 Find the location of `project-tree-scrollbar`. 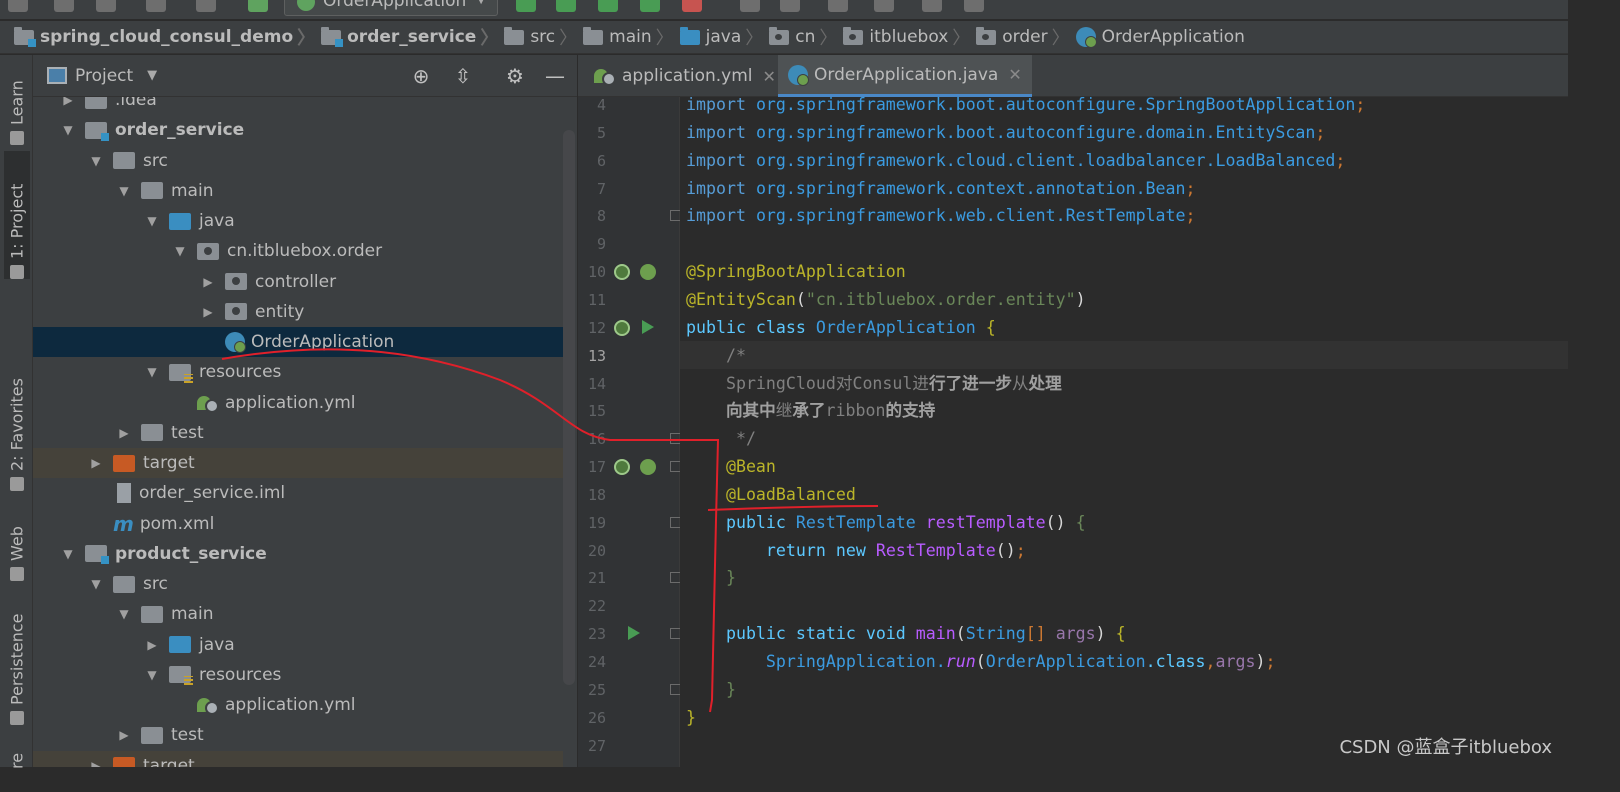

project-tree-scrollbar is located at coordinates (569, 407).